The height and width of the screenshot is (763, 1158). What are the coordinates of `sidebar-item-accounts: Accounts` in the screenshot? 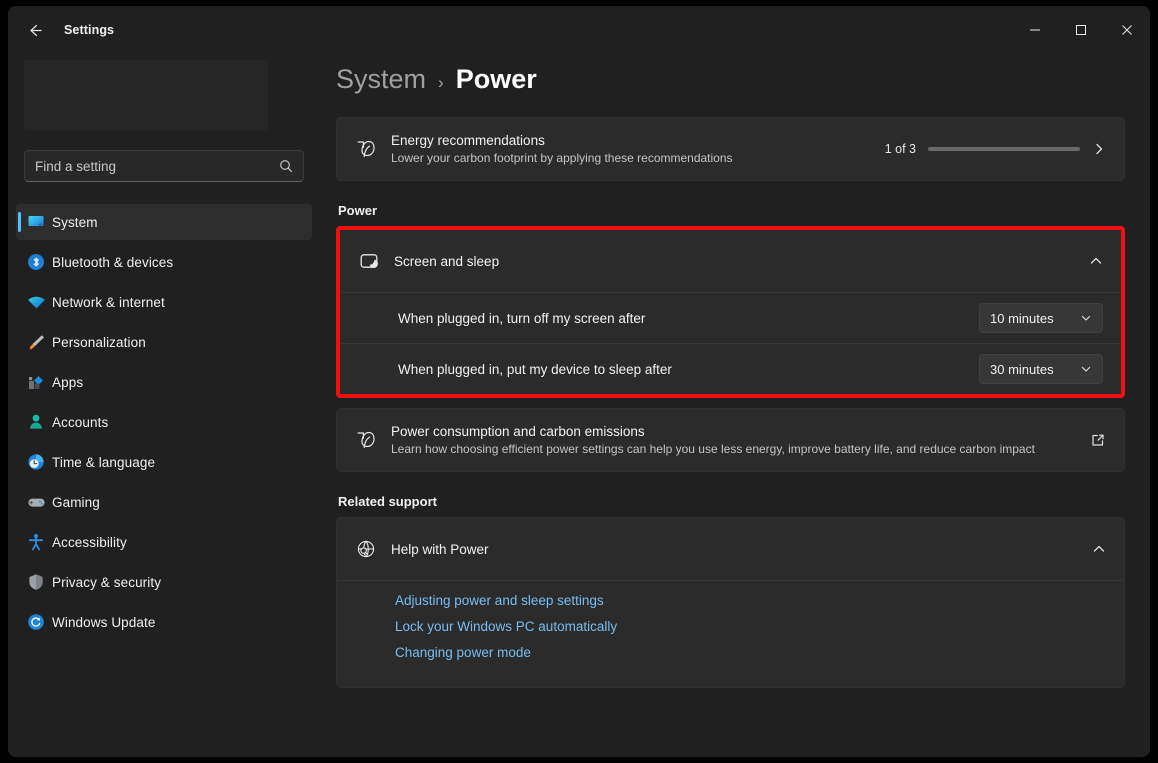 It's located at (164, 422).